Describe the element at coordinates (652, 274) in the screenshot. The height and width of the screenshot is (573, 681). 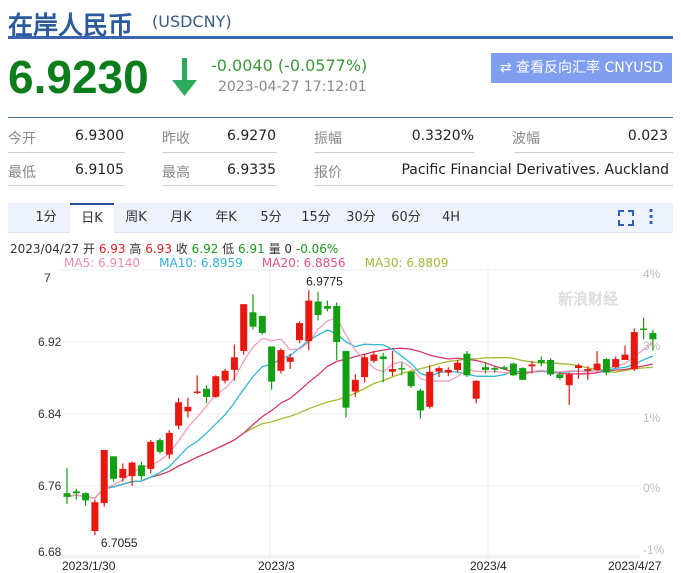
I see `pct-tick-label: 4%` at that location.